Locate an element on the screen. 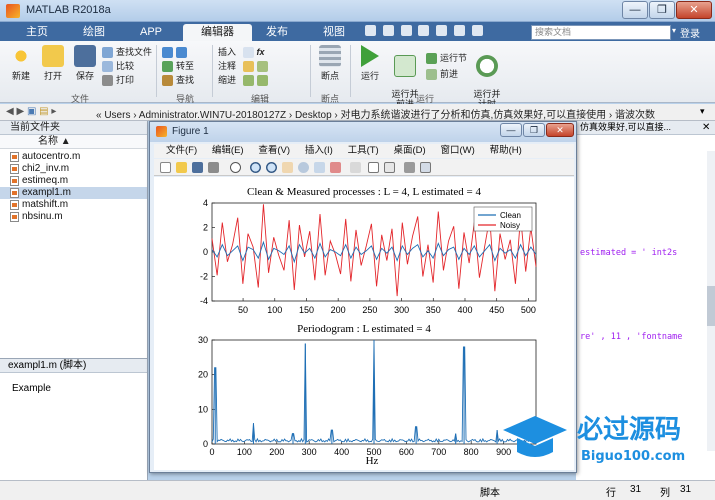 The height and width of the screenshot is (500, 715). brush-icon is located at coordinates (335, 167).